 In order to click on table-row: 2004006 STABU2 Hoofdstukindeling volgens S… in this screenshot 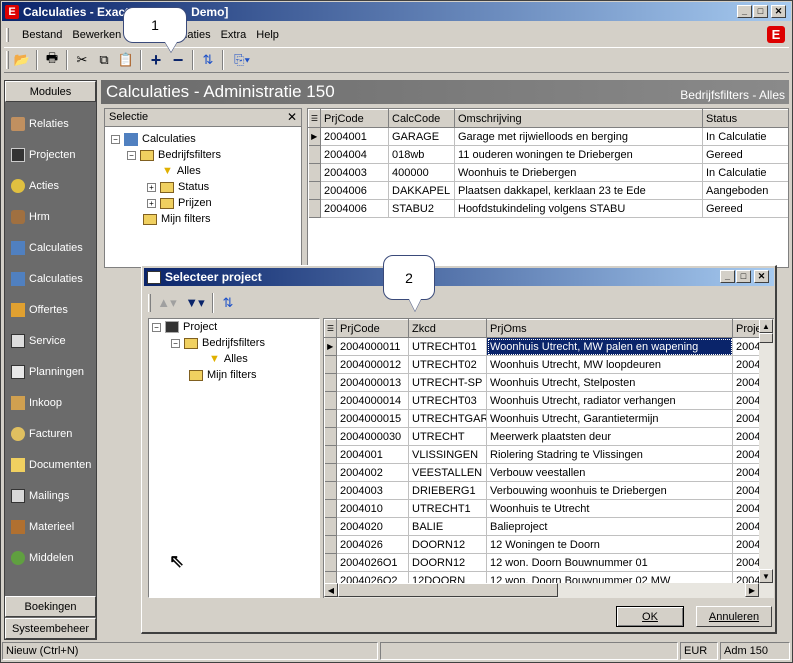, I will do `click(548, 208)`.